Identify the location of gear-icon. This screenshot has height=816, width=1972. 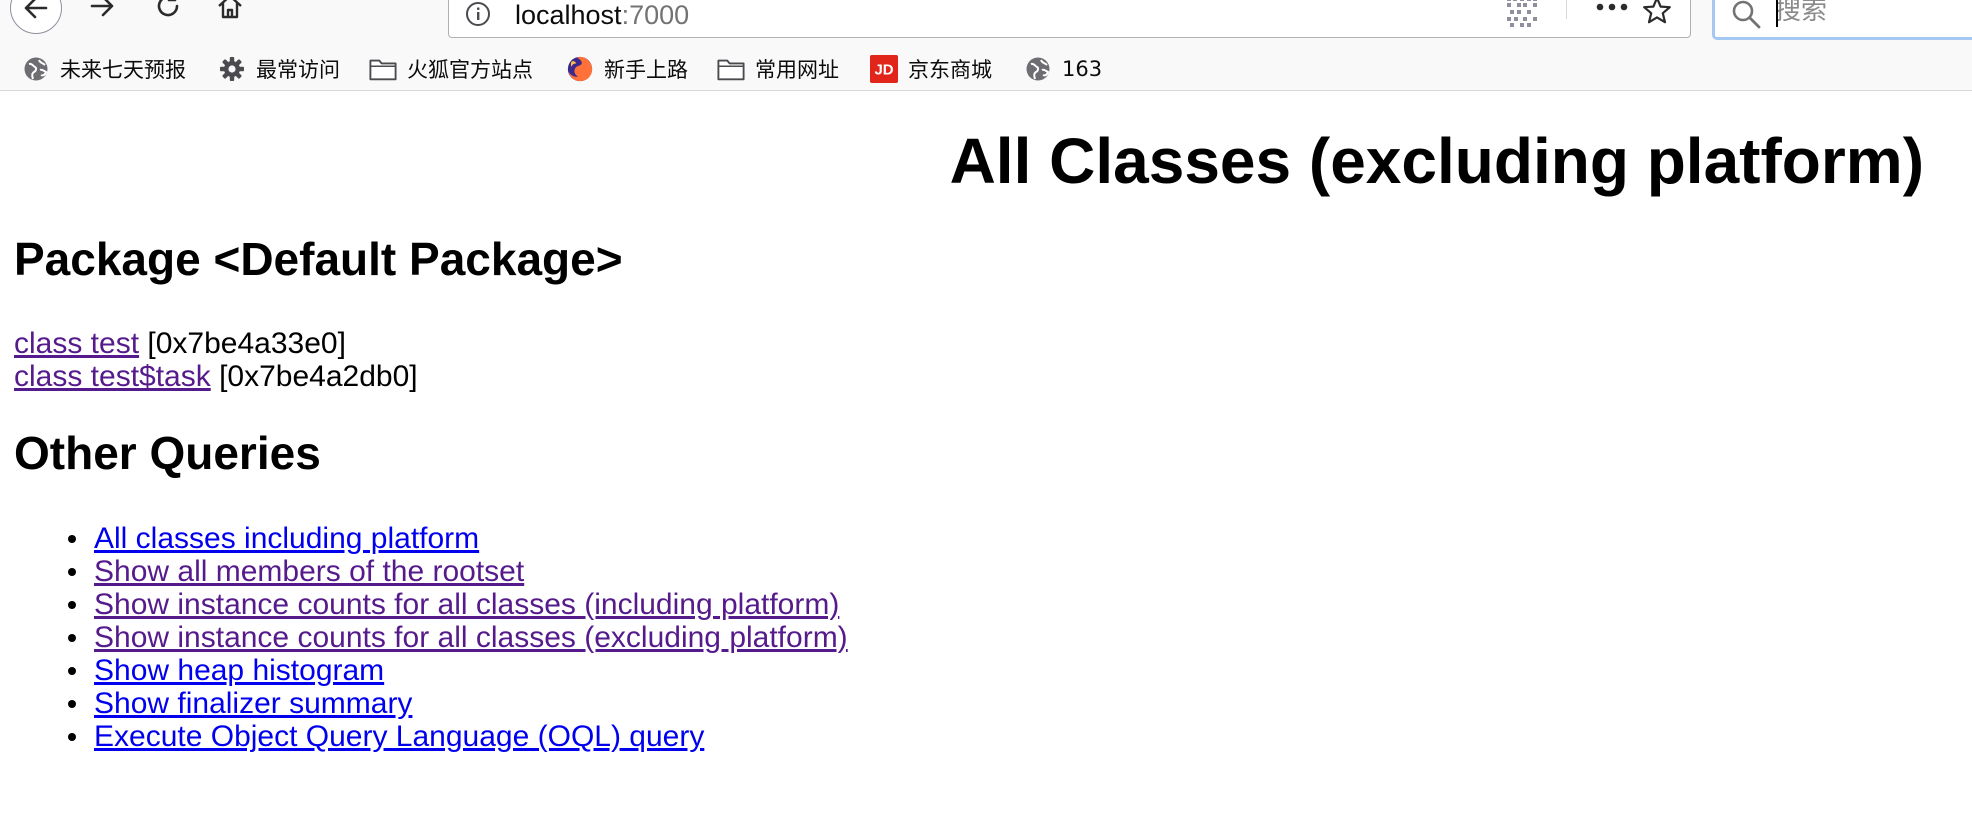
(232, 69).